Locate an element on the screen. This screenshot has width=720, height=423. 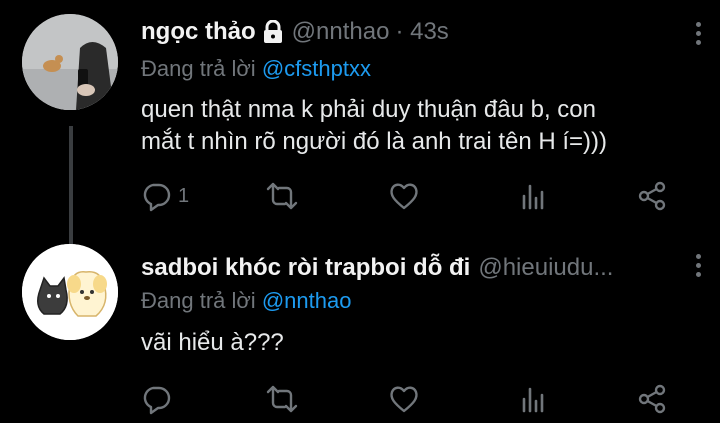
user-handle: @nnthao is located at coordinates (341, 32).